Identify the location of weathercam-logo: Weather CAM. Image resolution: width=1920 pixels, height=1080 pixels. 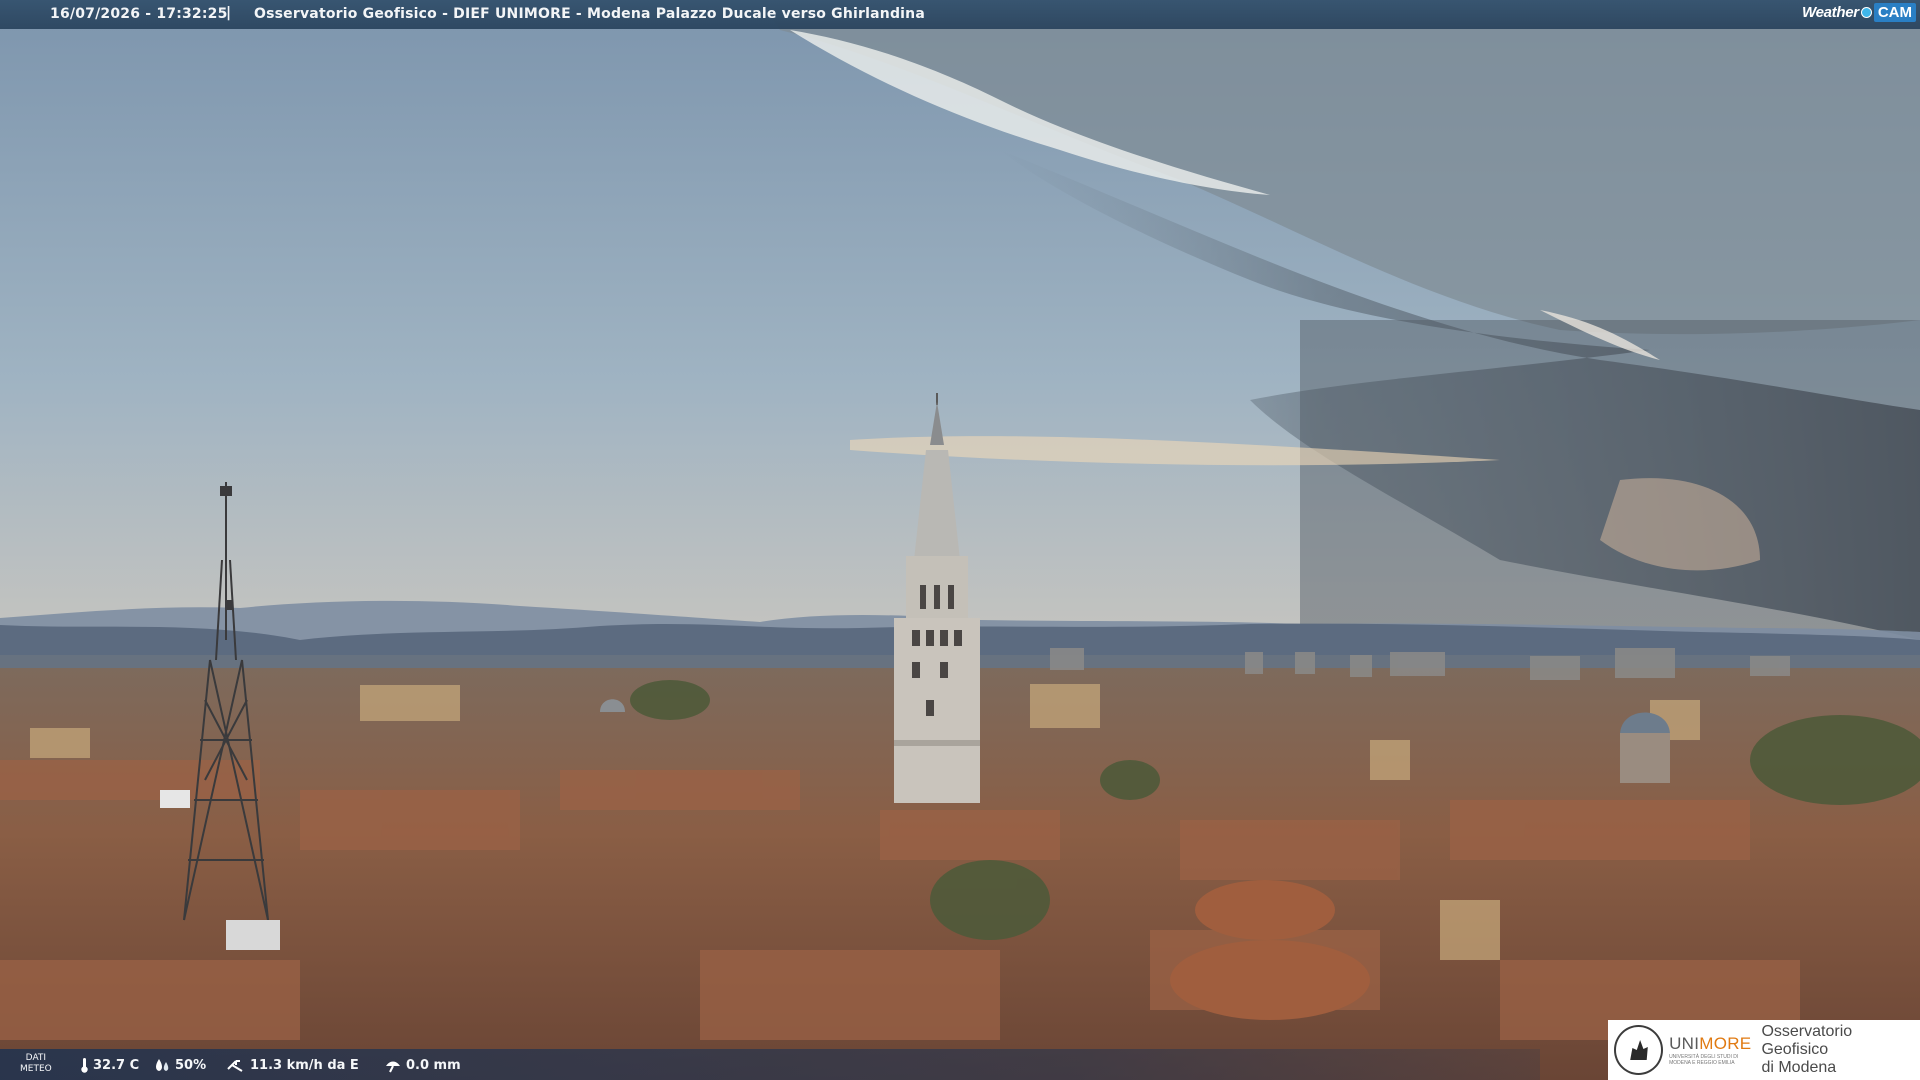
(1859, 12).